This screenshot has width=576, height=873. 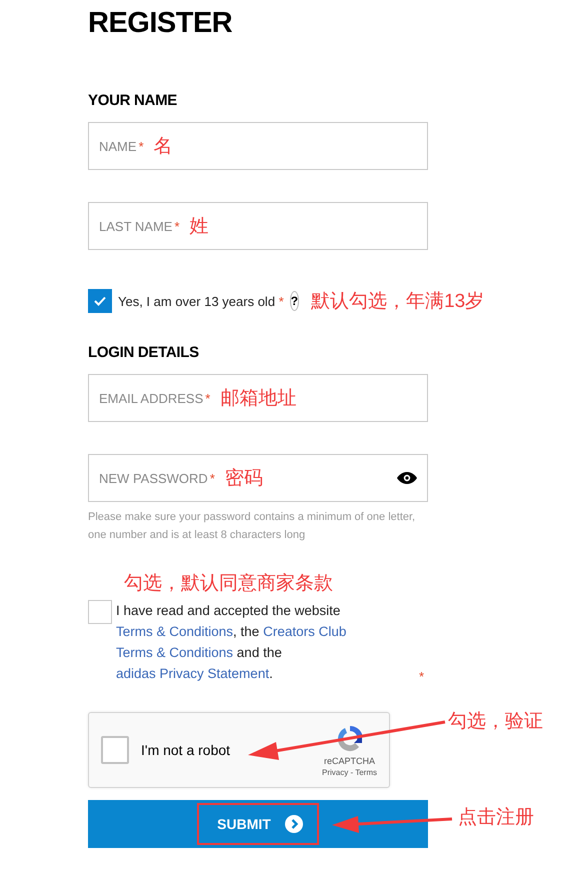 What do you see at coordinates (161, 23) in the screenshot?
I see `page-title: REGISTER` at bounding box center [161, 23].